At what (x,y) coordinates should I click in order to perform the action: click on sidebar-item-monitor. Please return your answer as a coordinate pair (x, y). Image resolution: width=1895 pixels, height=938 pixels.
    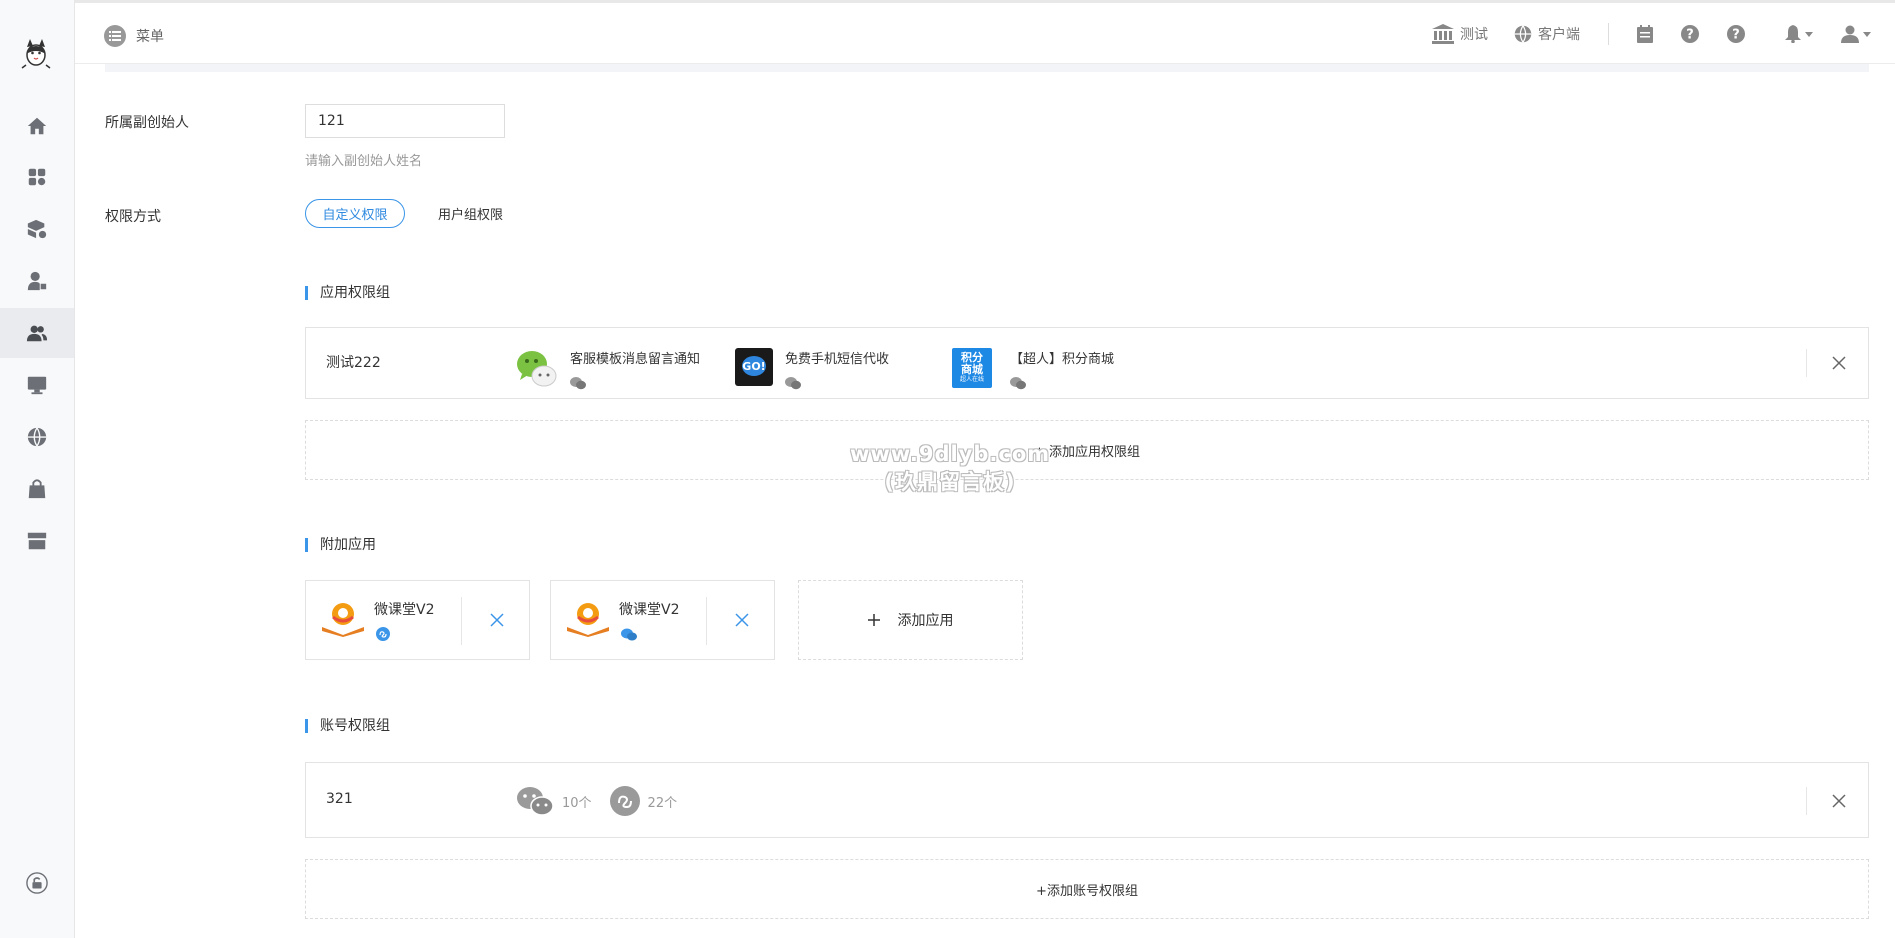
    Looking at the image, I should click on (37, 385).